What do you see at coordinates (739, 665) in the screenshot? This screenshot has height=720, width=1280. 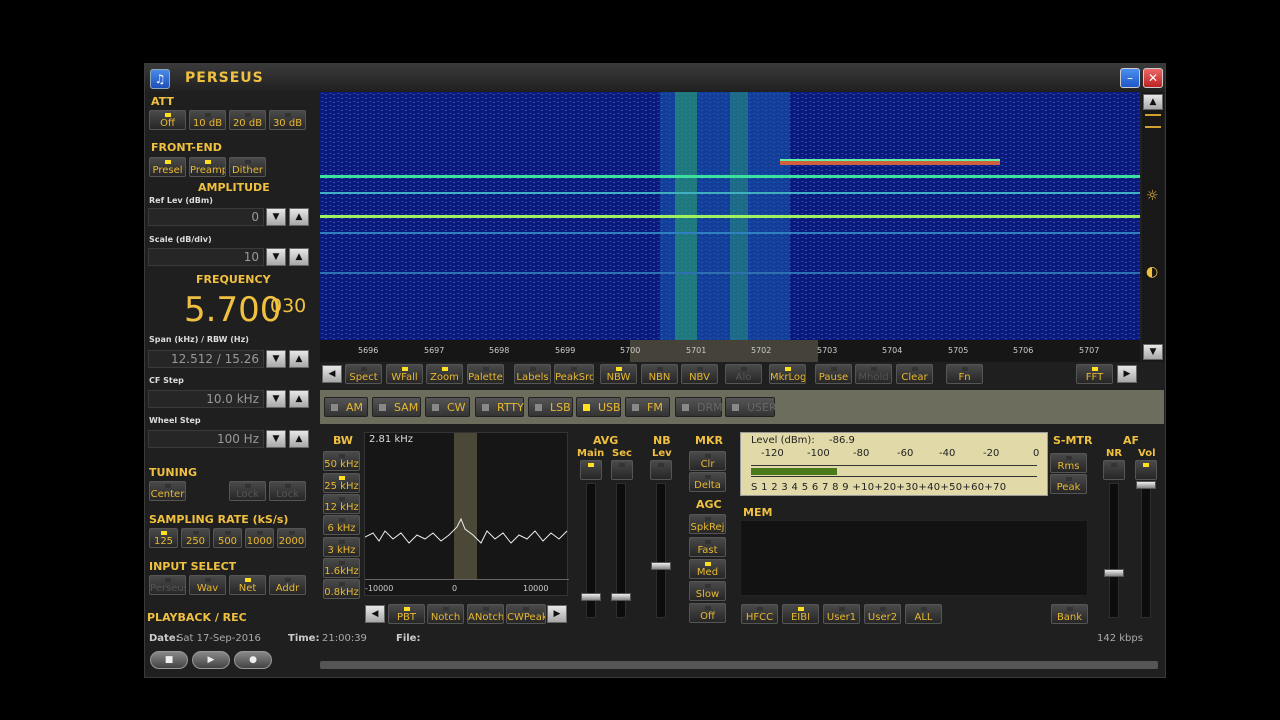 I see `playback-progress` at bounding box center [739, 665].